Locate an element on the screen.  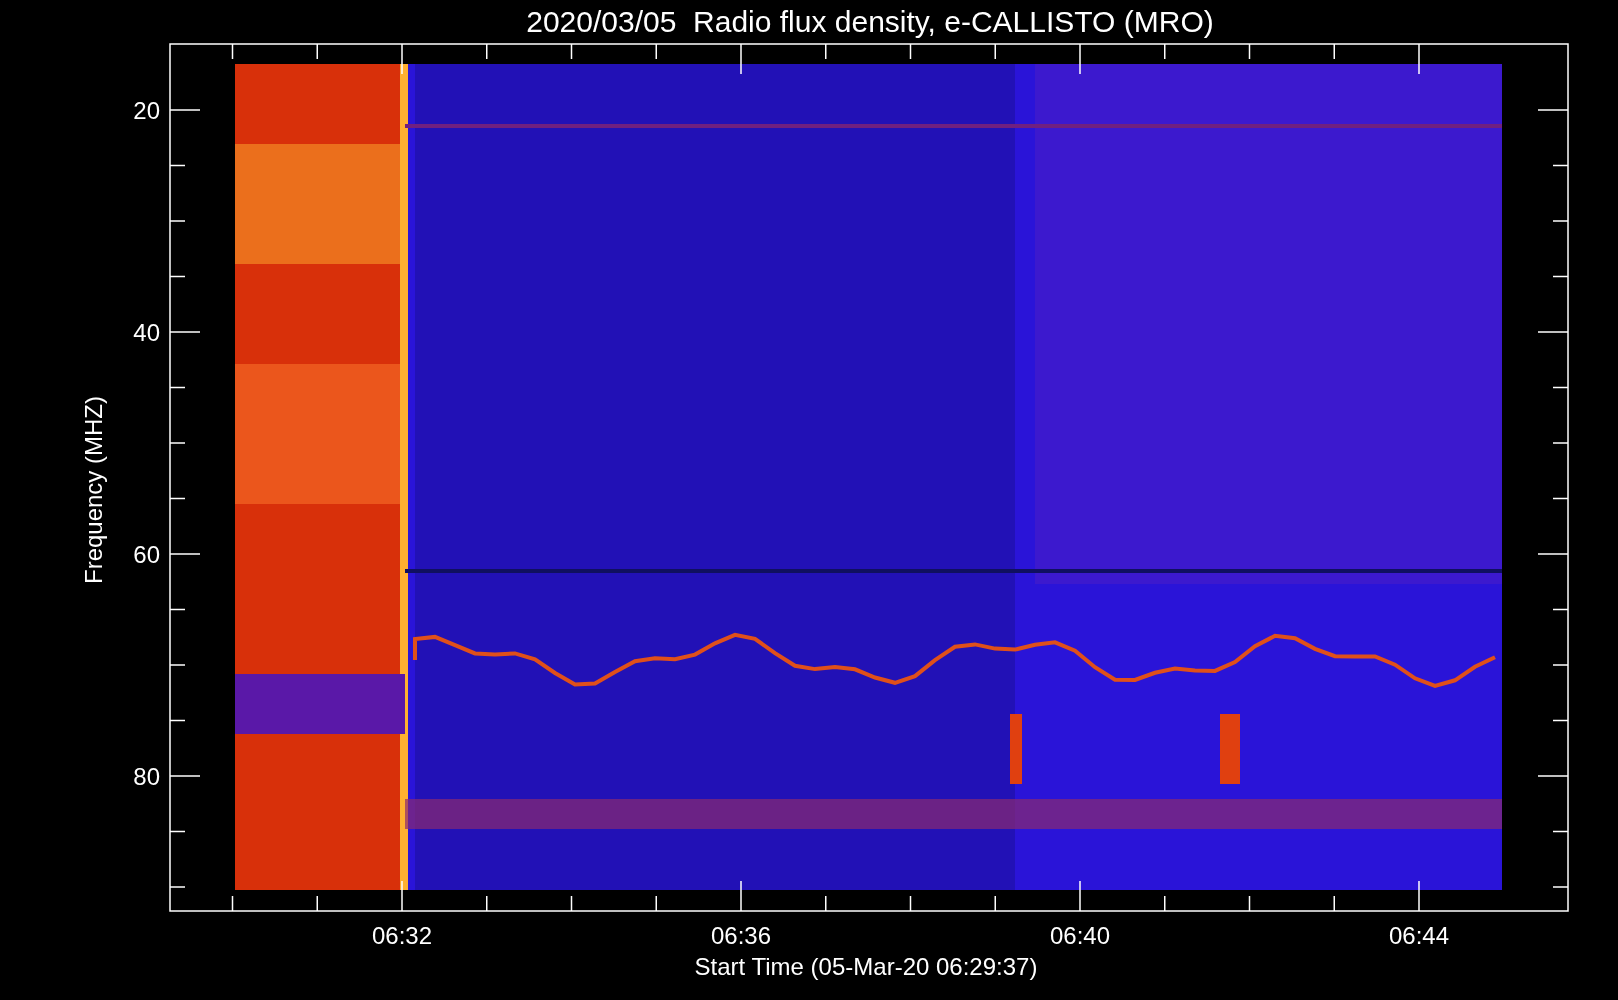
y-axis-label: Frequency (MHZ) is located at coordinates (93, 490).